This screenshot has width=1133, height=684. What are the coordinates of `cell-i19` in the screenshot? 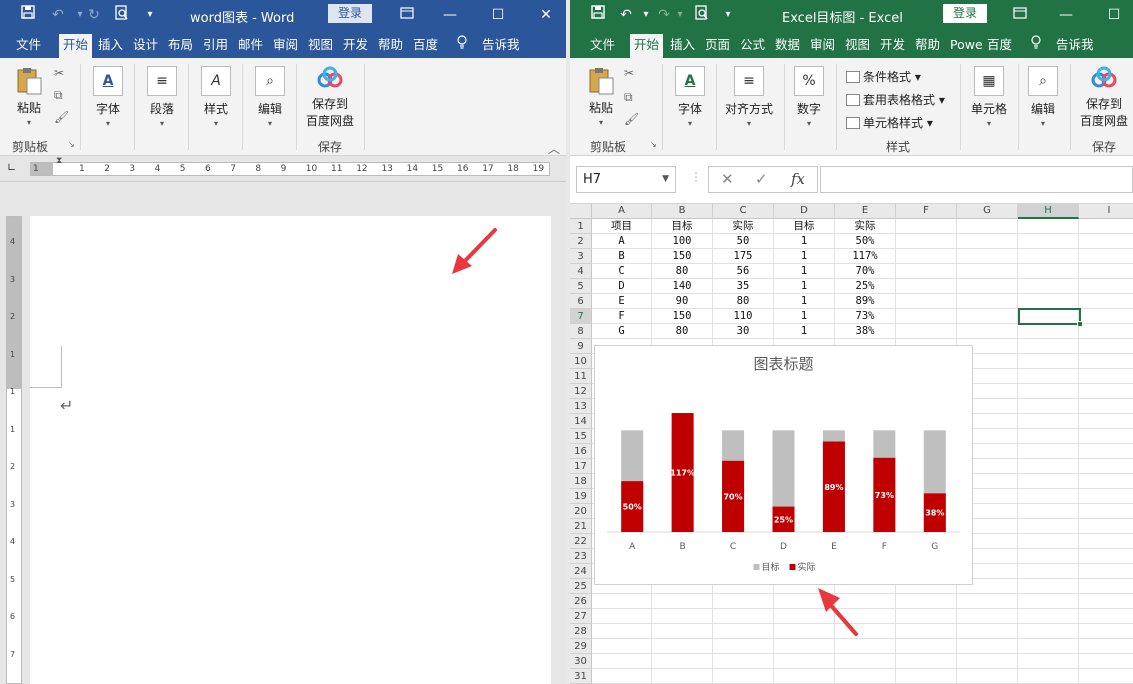 It's located at (1106, 496).